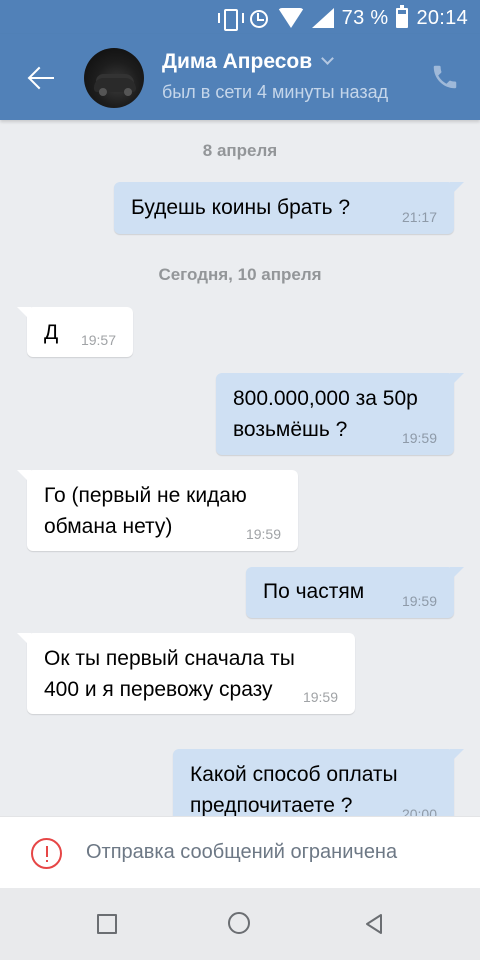  What do you see at coordinates (240, 150) in the screenshot?
I see `date-separator: 8 апреля` at bounding box center [240, 150].